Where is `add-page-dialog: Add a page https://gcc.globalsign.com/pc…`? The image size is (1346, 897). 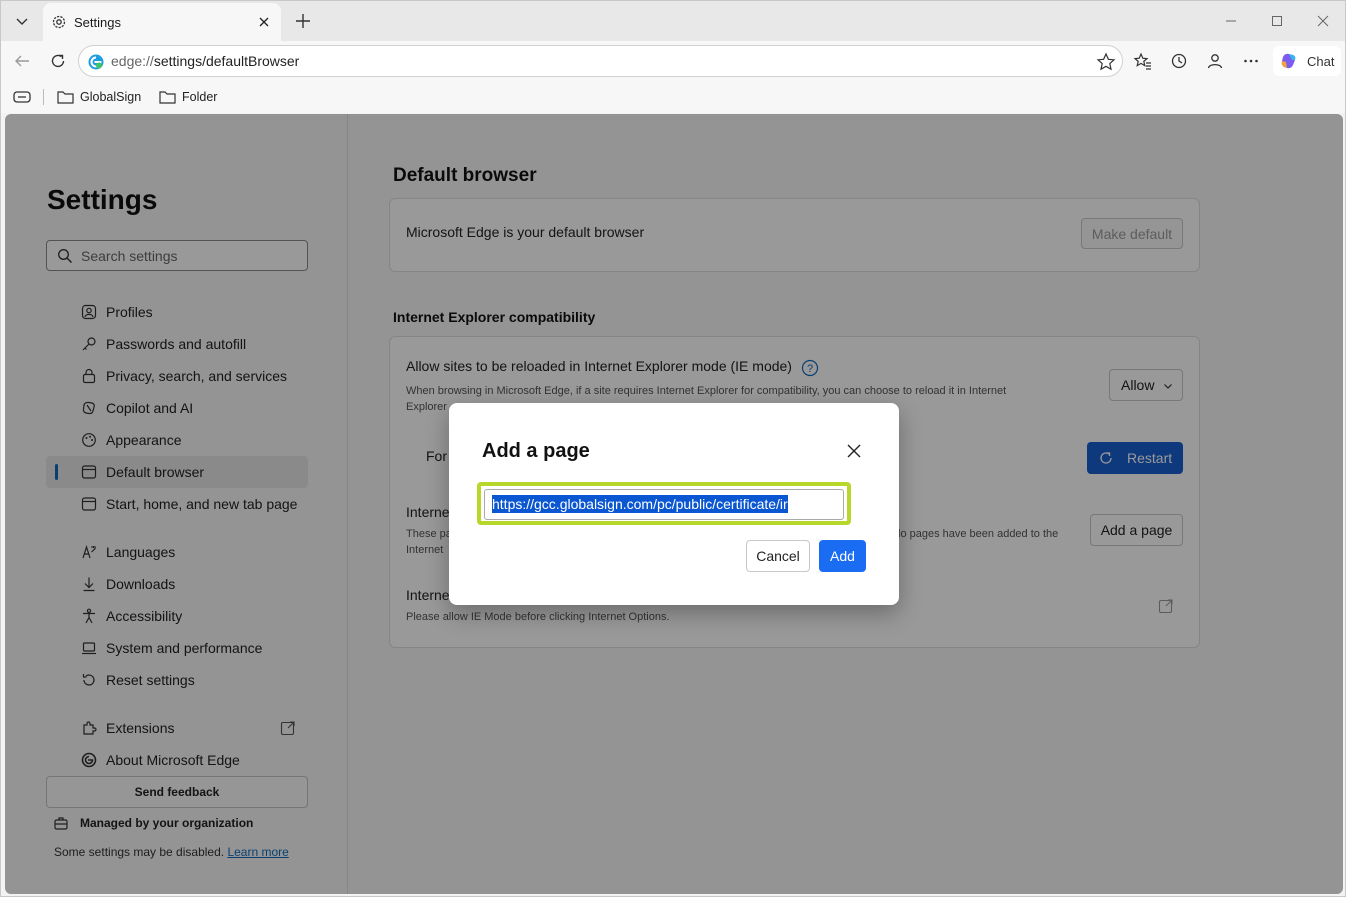 add-page-dialog: Add a page https://gcc.globalsign.com/pc… is located at coordinates (674, 504).